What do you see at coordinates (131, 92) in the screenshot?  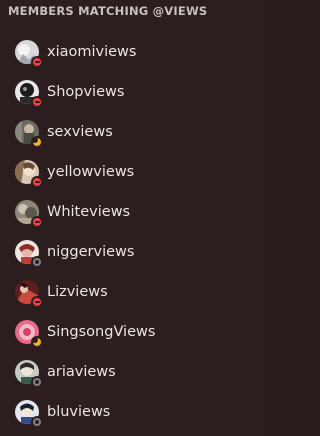 I see `member-item: Shopviews` at bounding box center [131, 92].